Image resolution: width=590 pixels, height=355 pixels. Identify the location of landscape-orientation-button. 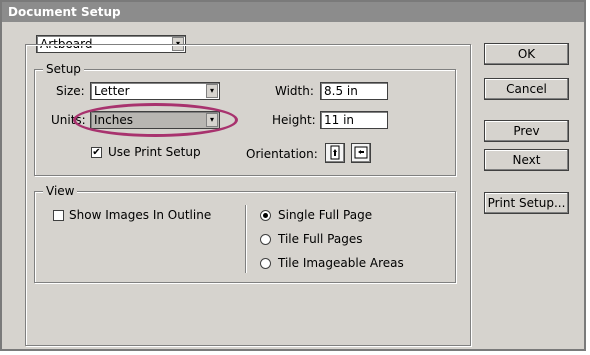
(361, 153).